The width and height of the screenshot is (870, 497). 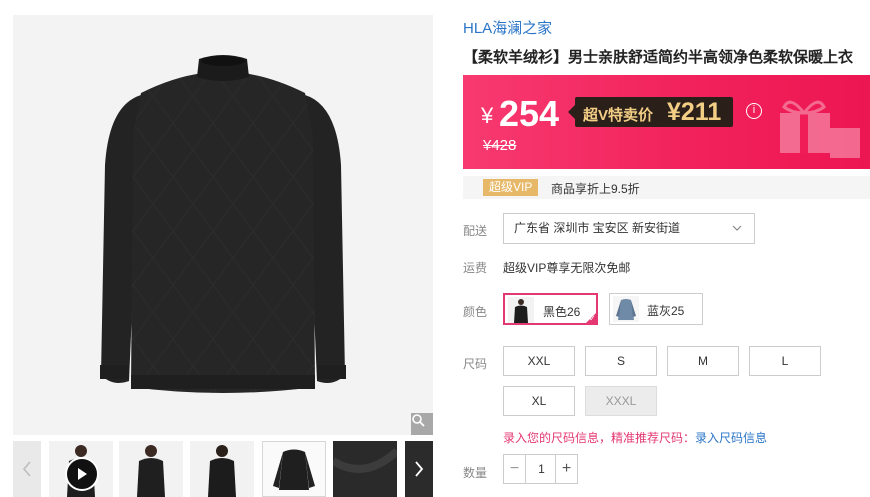 What do you see at coordinates (539, 401) in the screenshot?
I see `size-option-xl: XL` at bounding box center [539, 401].